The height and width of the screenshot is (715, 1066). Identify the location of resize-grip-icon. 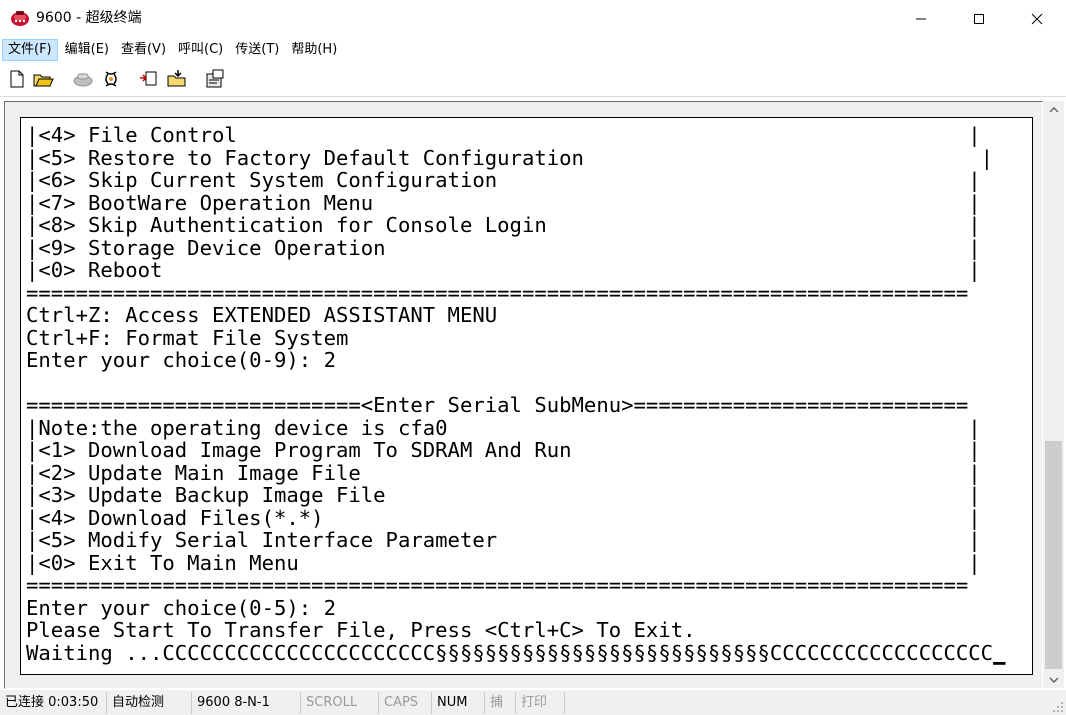
(1058, 707).